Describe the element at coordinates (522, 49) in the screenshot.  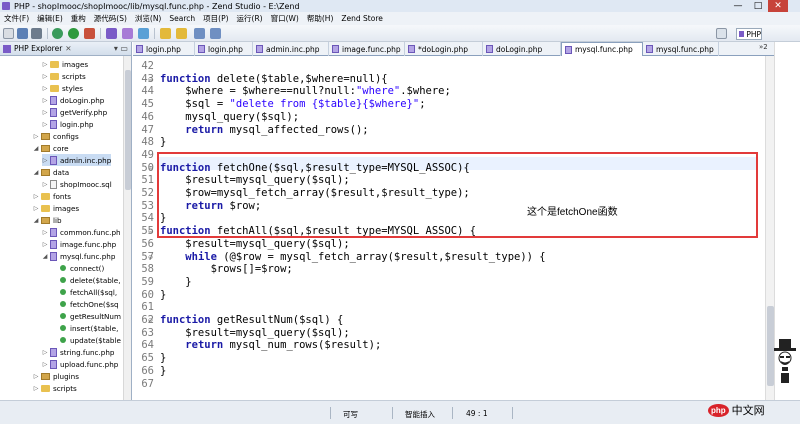
I see `editor-tab: doLogin.php` at that location.